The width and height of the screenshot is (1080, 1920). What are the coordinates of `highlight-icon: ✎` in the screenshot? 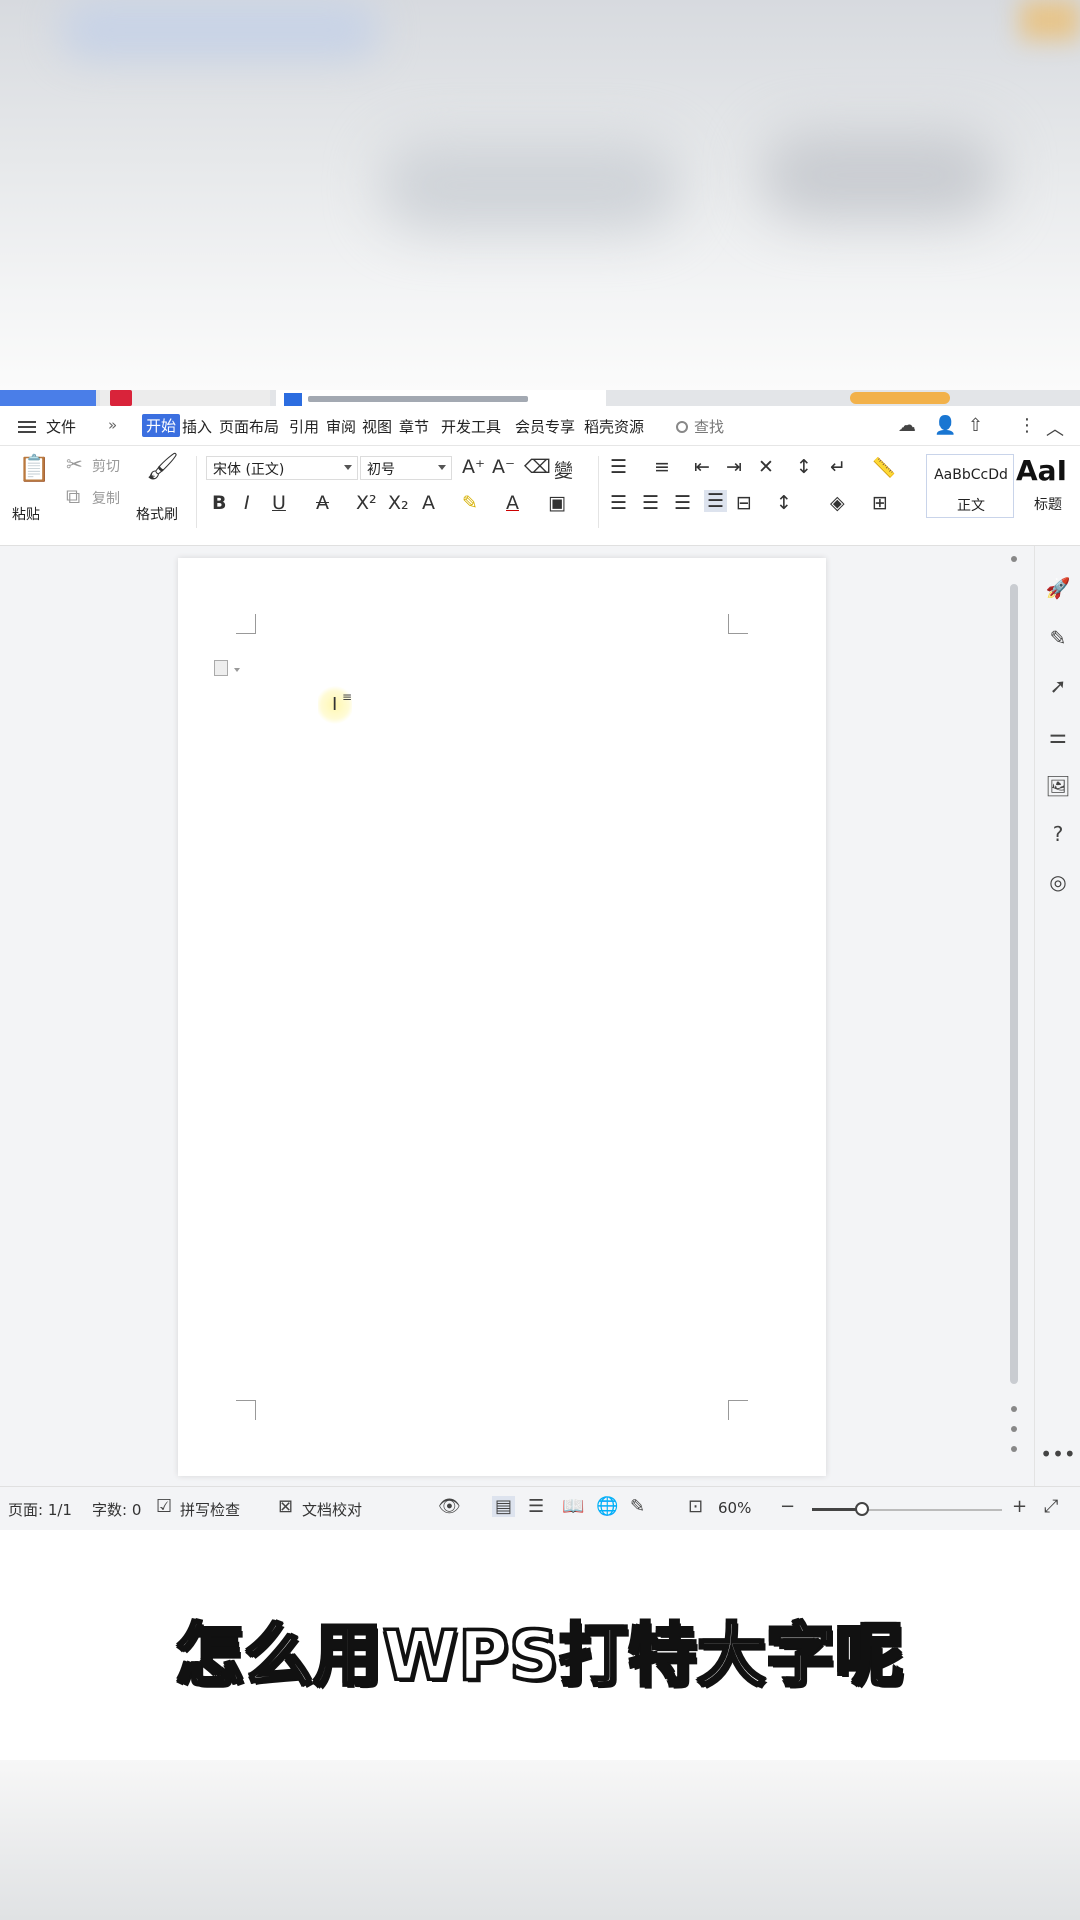 It's located at (470, 503).